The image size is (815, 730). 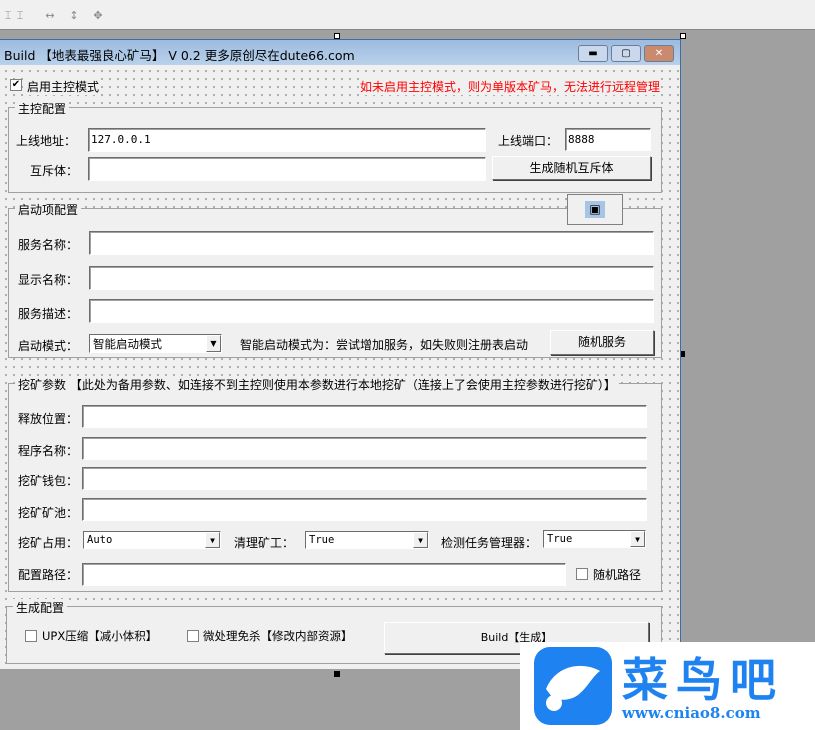 What do you see at coordinates (48, 543) in the screenshot?
I see `usage-label: 挖矿占用：` at bounding box center [48, 543].